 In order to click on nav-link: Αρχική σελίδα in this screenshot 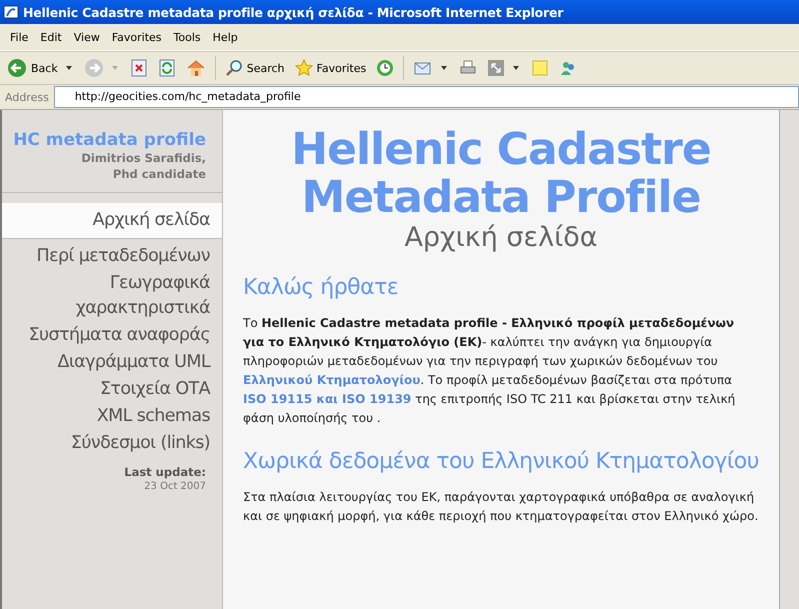, I will do `click(112, 221)`.